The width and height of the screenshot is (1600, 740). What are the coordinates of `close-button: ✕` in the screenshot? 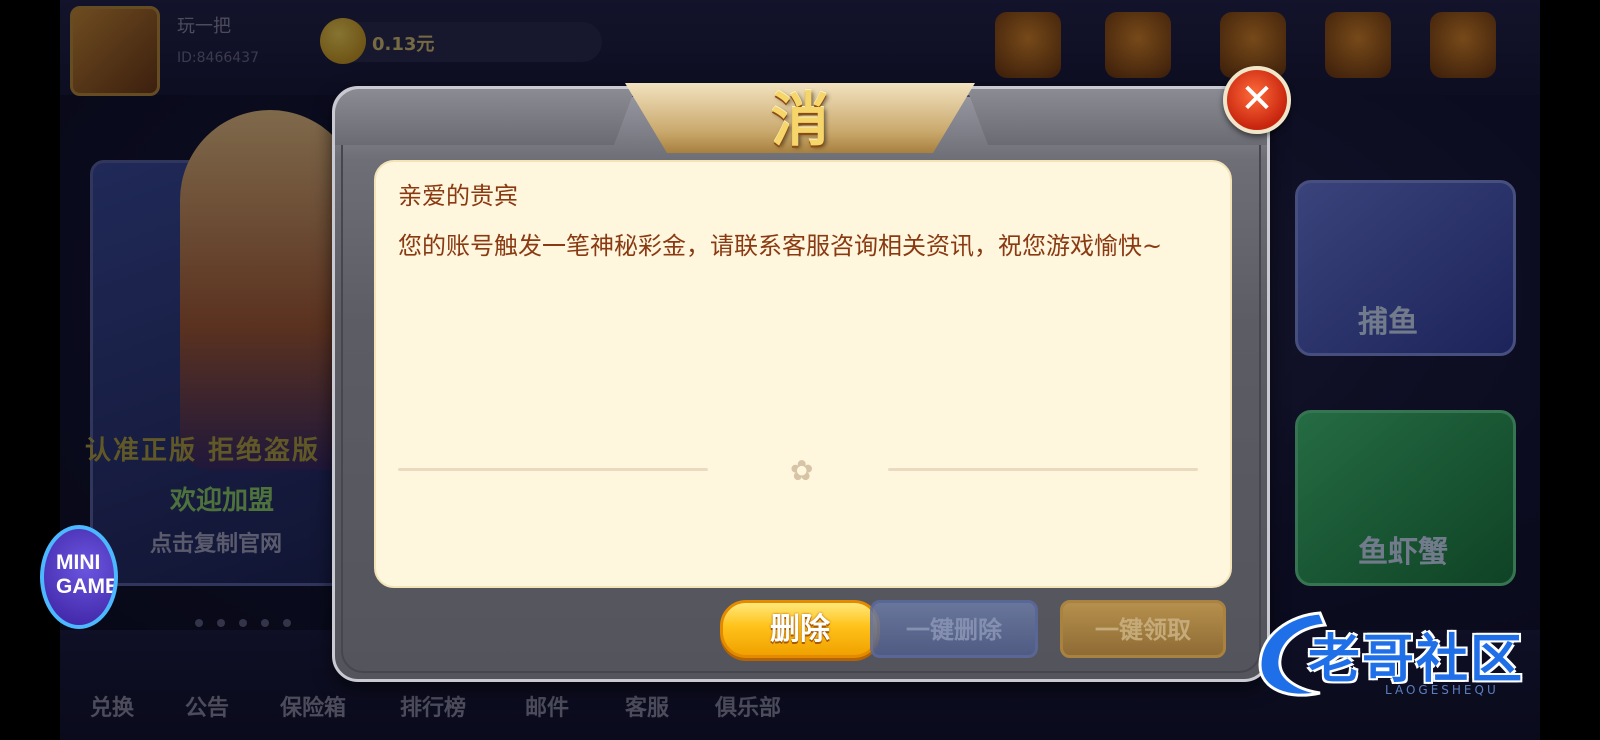 It's located at (1257, 100).